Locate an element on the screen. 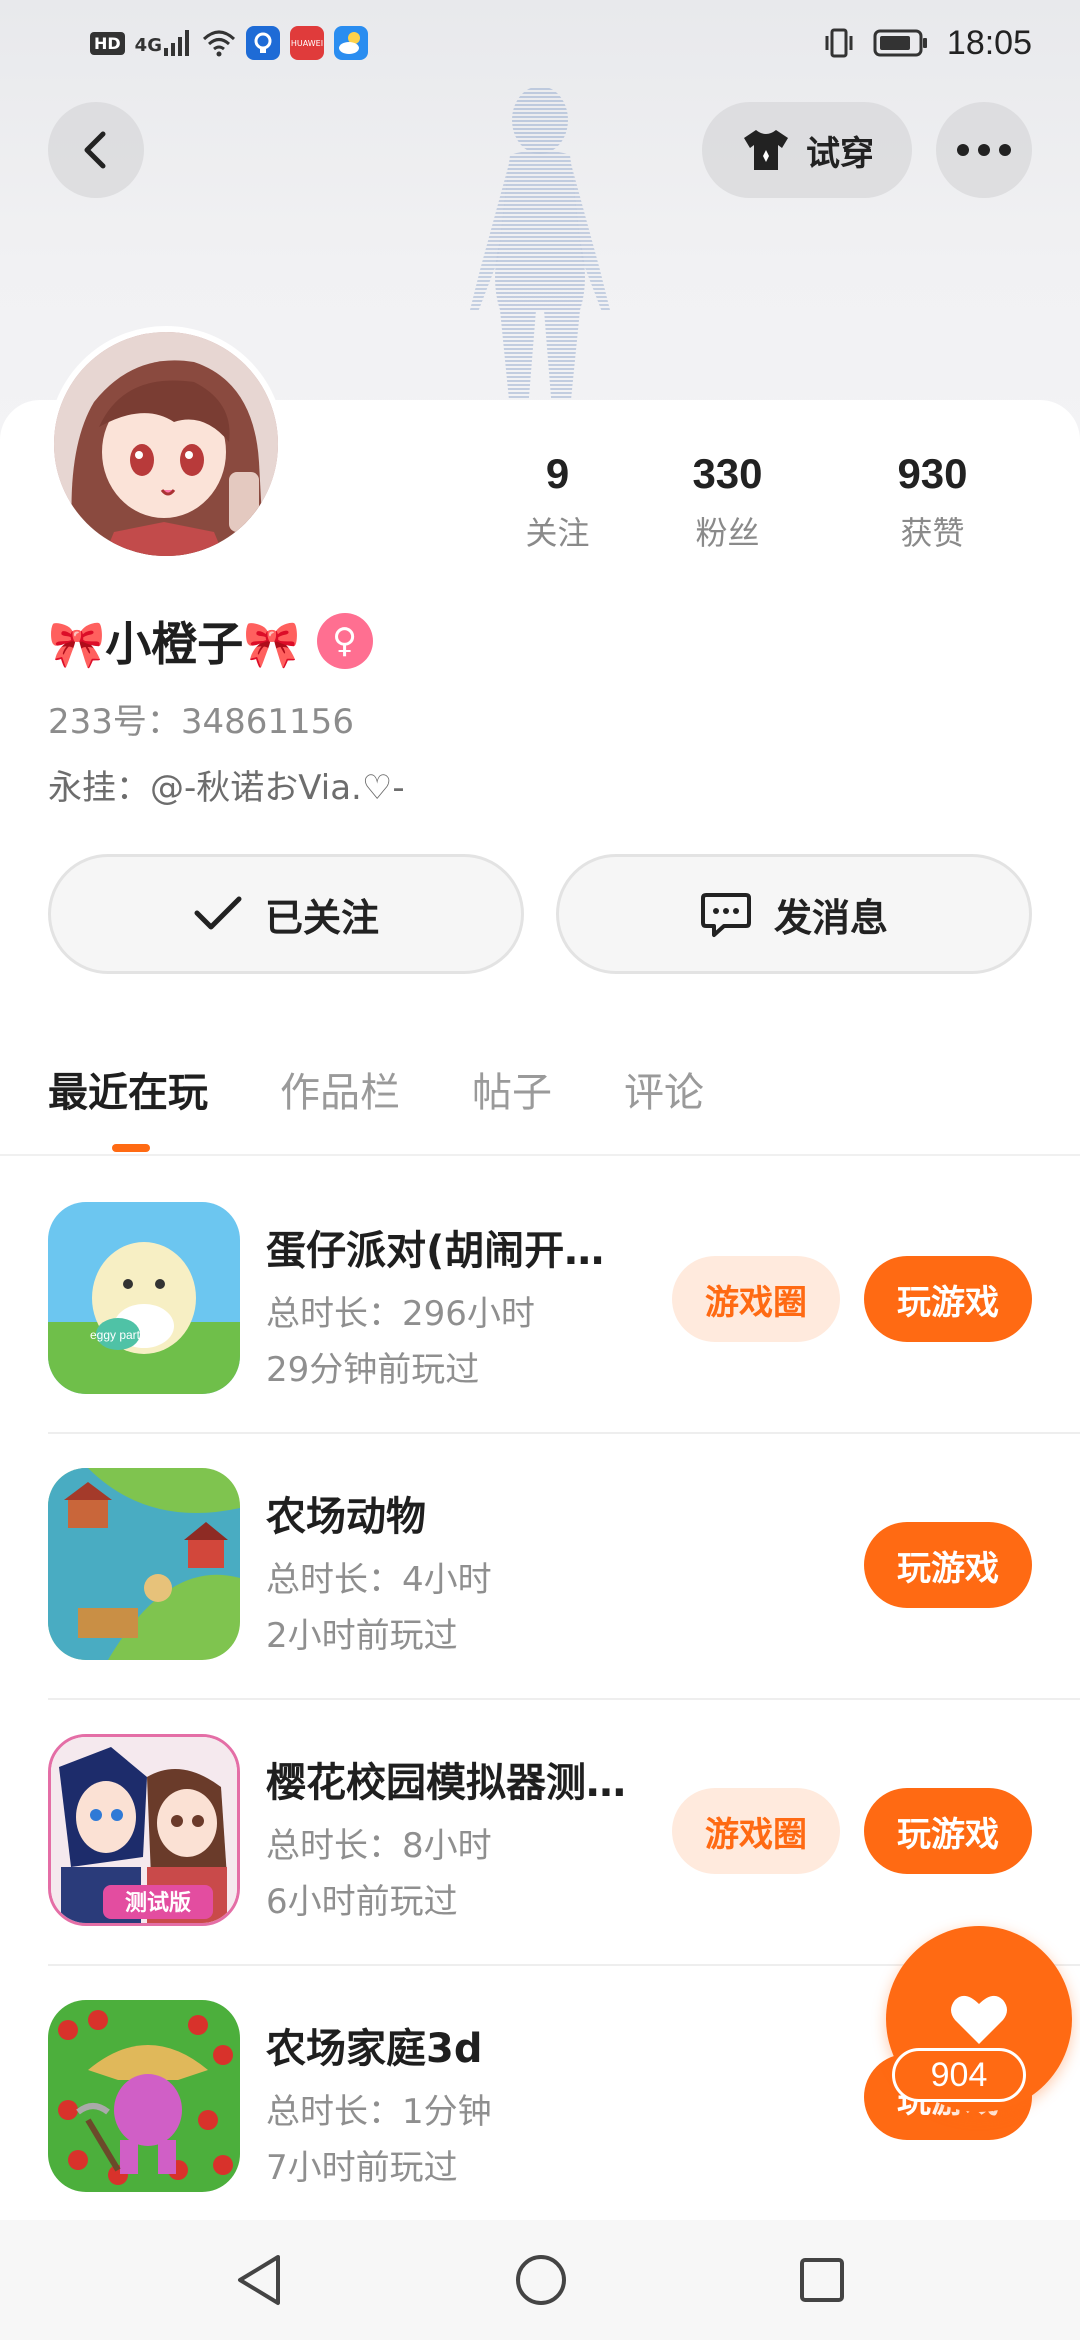 This screenshot has height=2340, width=1080. following-label: 已关注 is located at coordinates (321, 917).